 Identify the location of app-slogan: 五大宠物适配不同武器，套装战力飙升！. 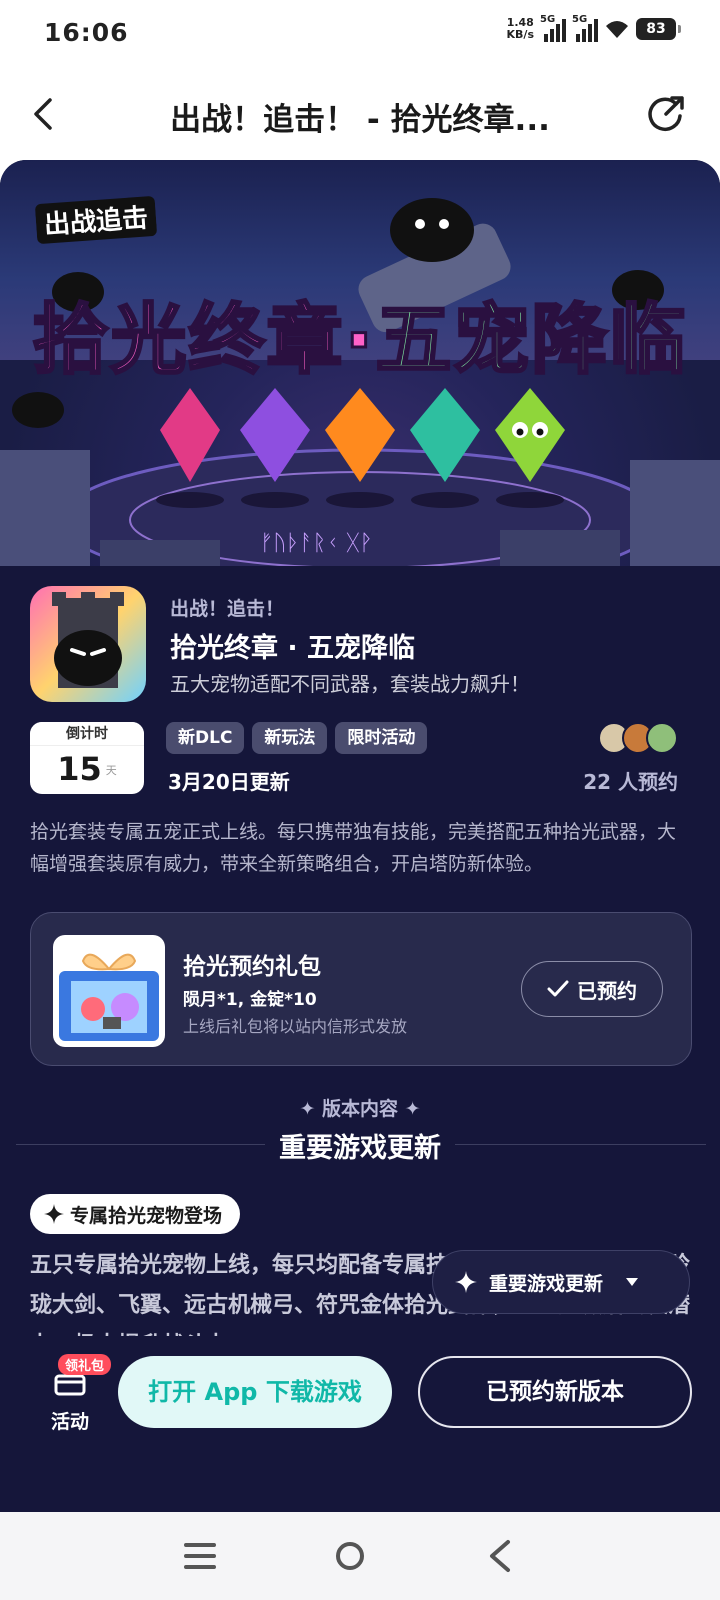
(350, 684).